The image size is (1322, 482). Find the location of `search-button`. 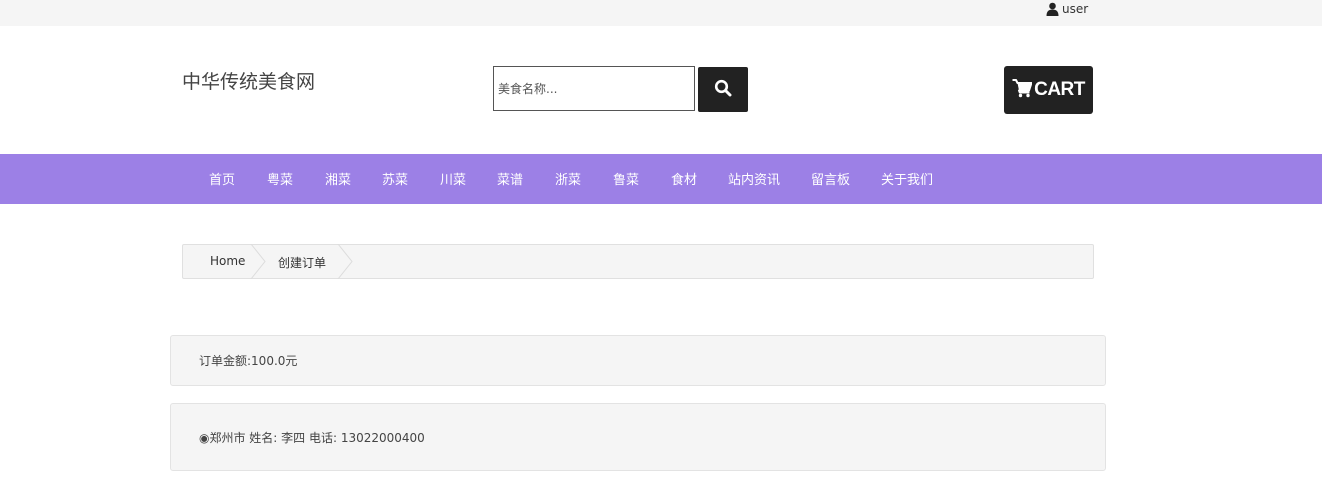

search-button is located at coordinates (723, 89).